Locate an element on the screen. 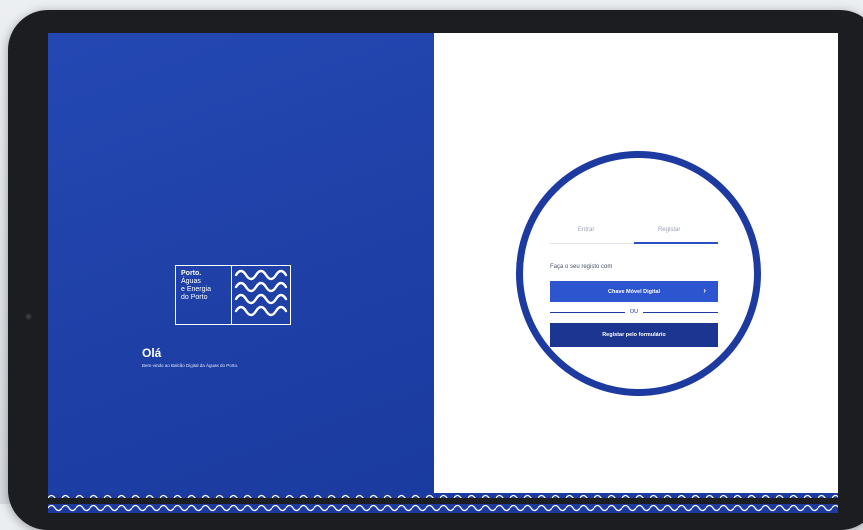 The height and width of the screenshot is (530, 863). logo-line: do Porto is located at coordinates (194, 297).